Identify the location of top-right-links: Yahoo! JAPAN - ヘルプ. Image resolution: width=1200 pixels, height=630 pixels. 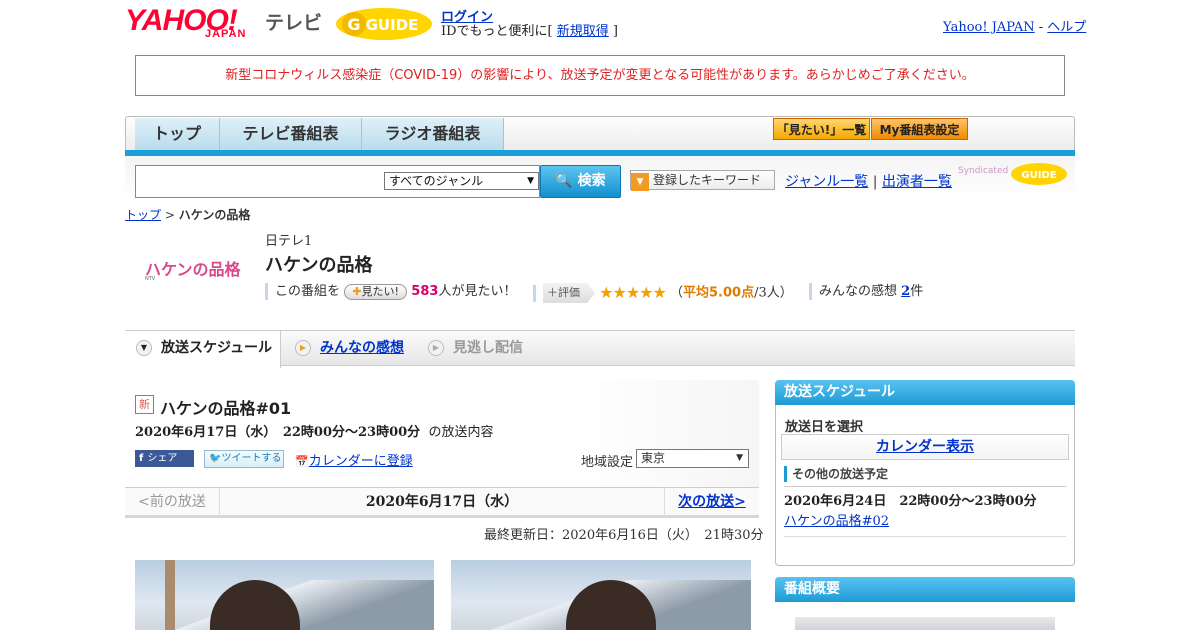
(1014, 25).